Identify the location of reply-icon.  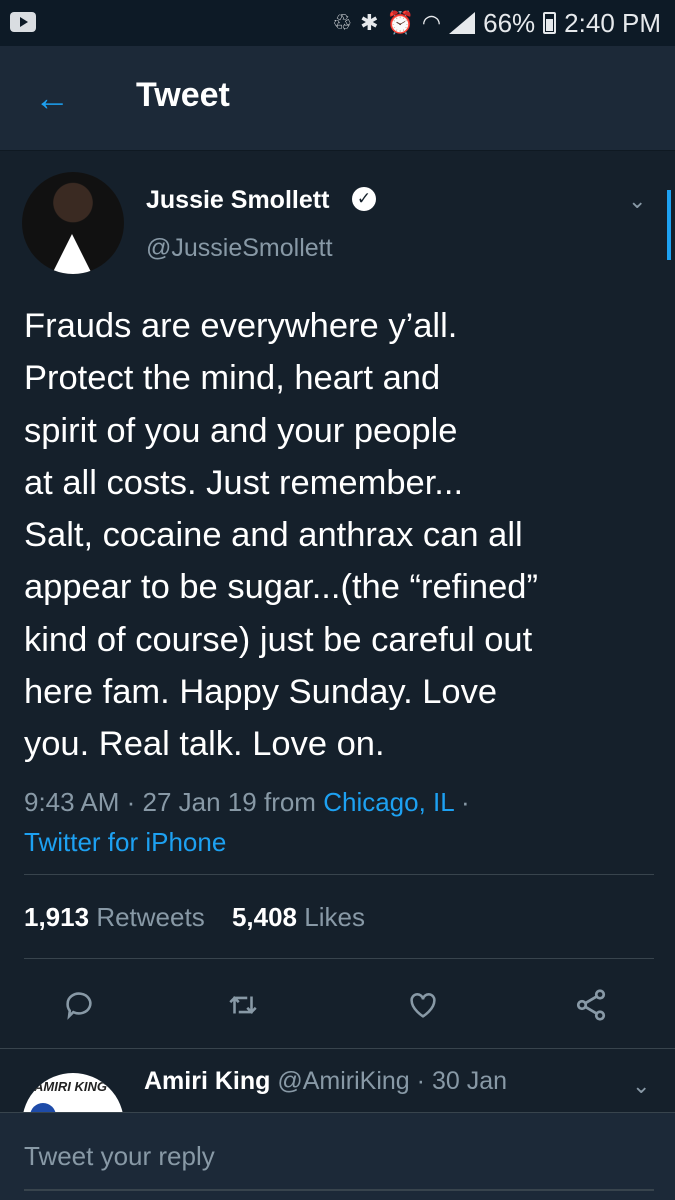
(79, 1005).